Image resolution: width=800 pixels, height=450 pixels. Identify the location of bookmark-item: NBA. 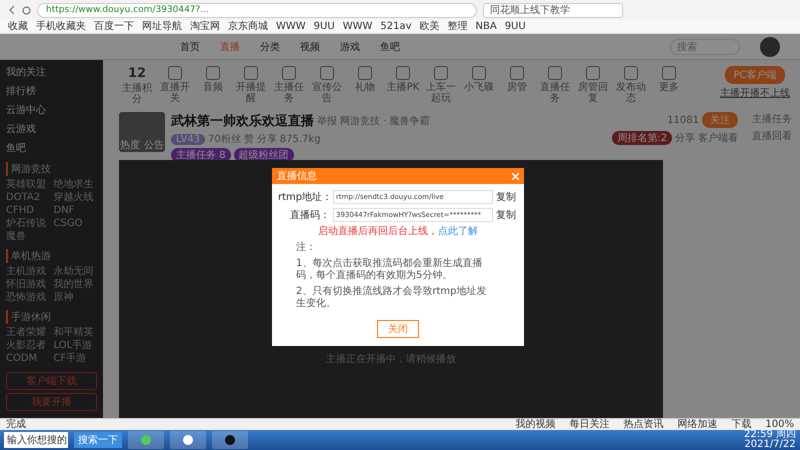
(486, 26).